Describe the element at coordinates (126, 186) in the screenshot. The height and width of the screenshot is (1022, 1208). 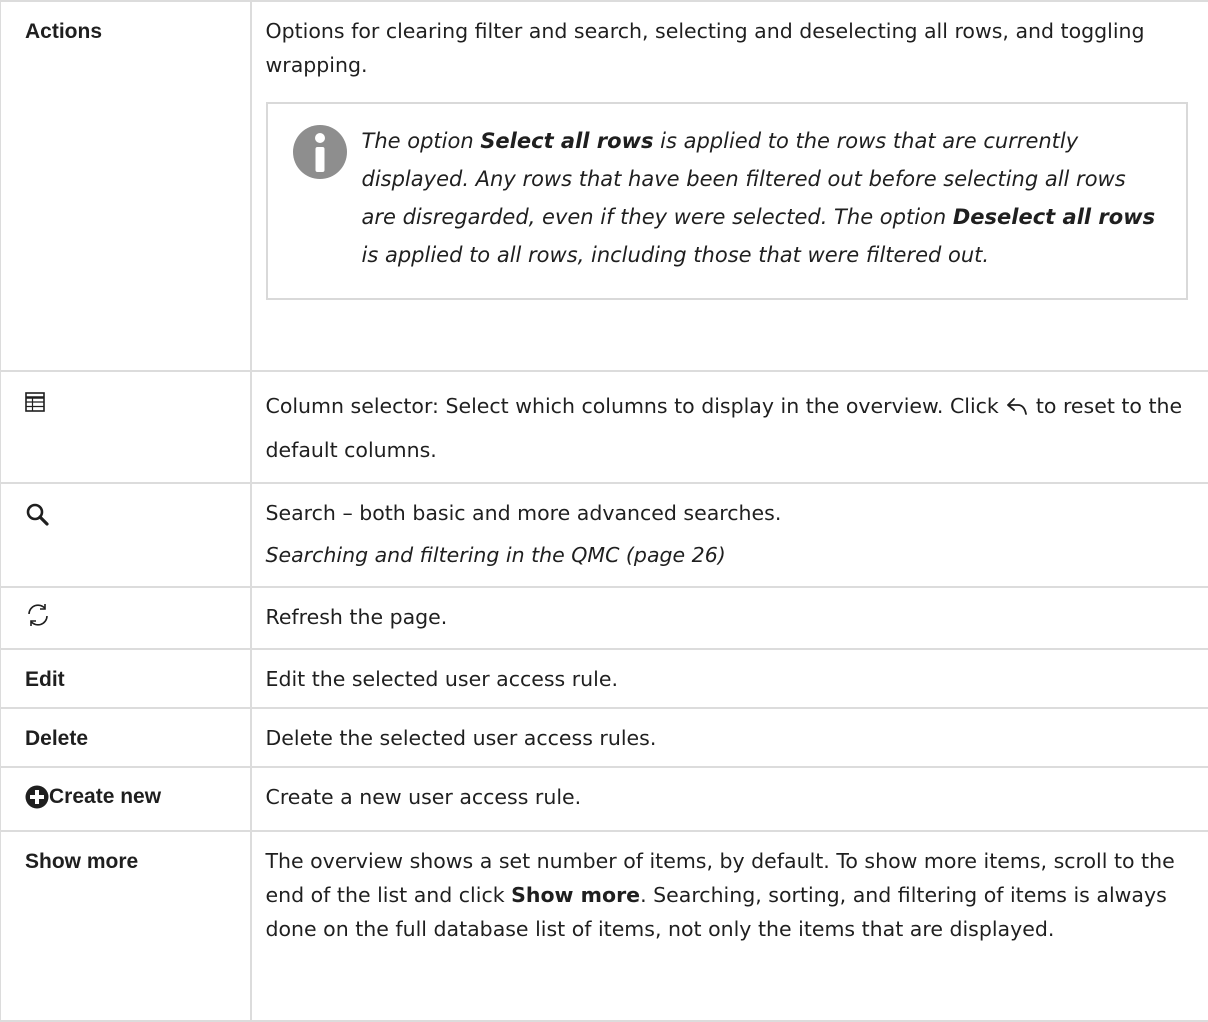
I see `row-label-cell: Actions` at that location.